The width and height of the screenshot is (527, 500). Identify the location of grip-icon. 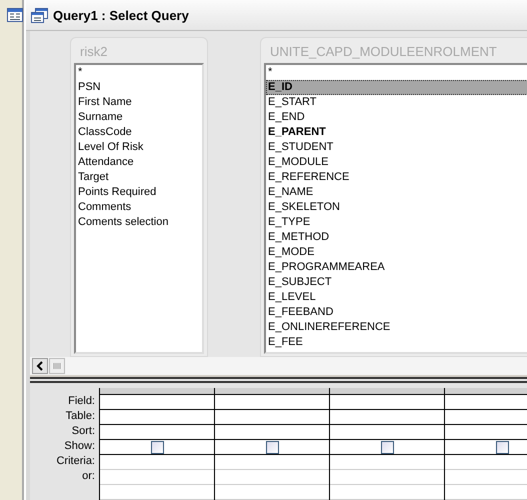
(57, 366).